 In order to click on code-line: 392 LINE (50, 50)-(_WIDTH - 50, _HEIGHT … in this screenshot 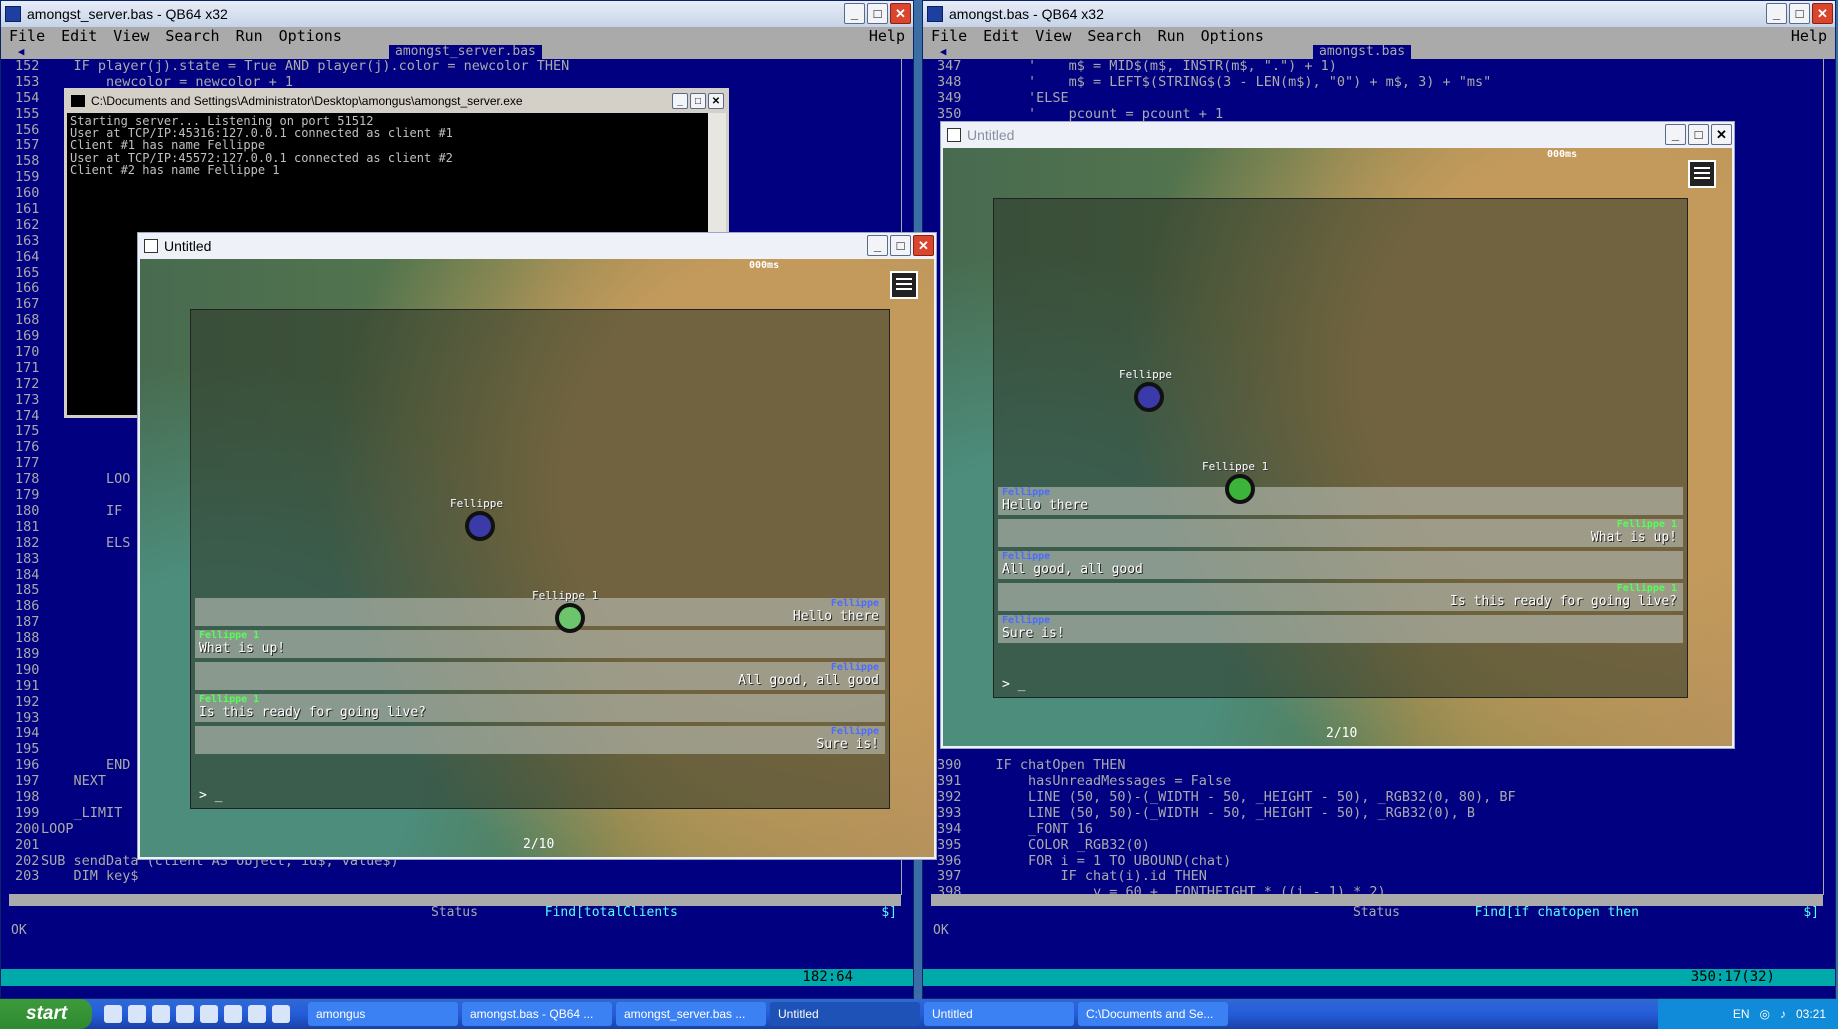, I will do `click(1373, 797)`.